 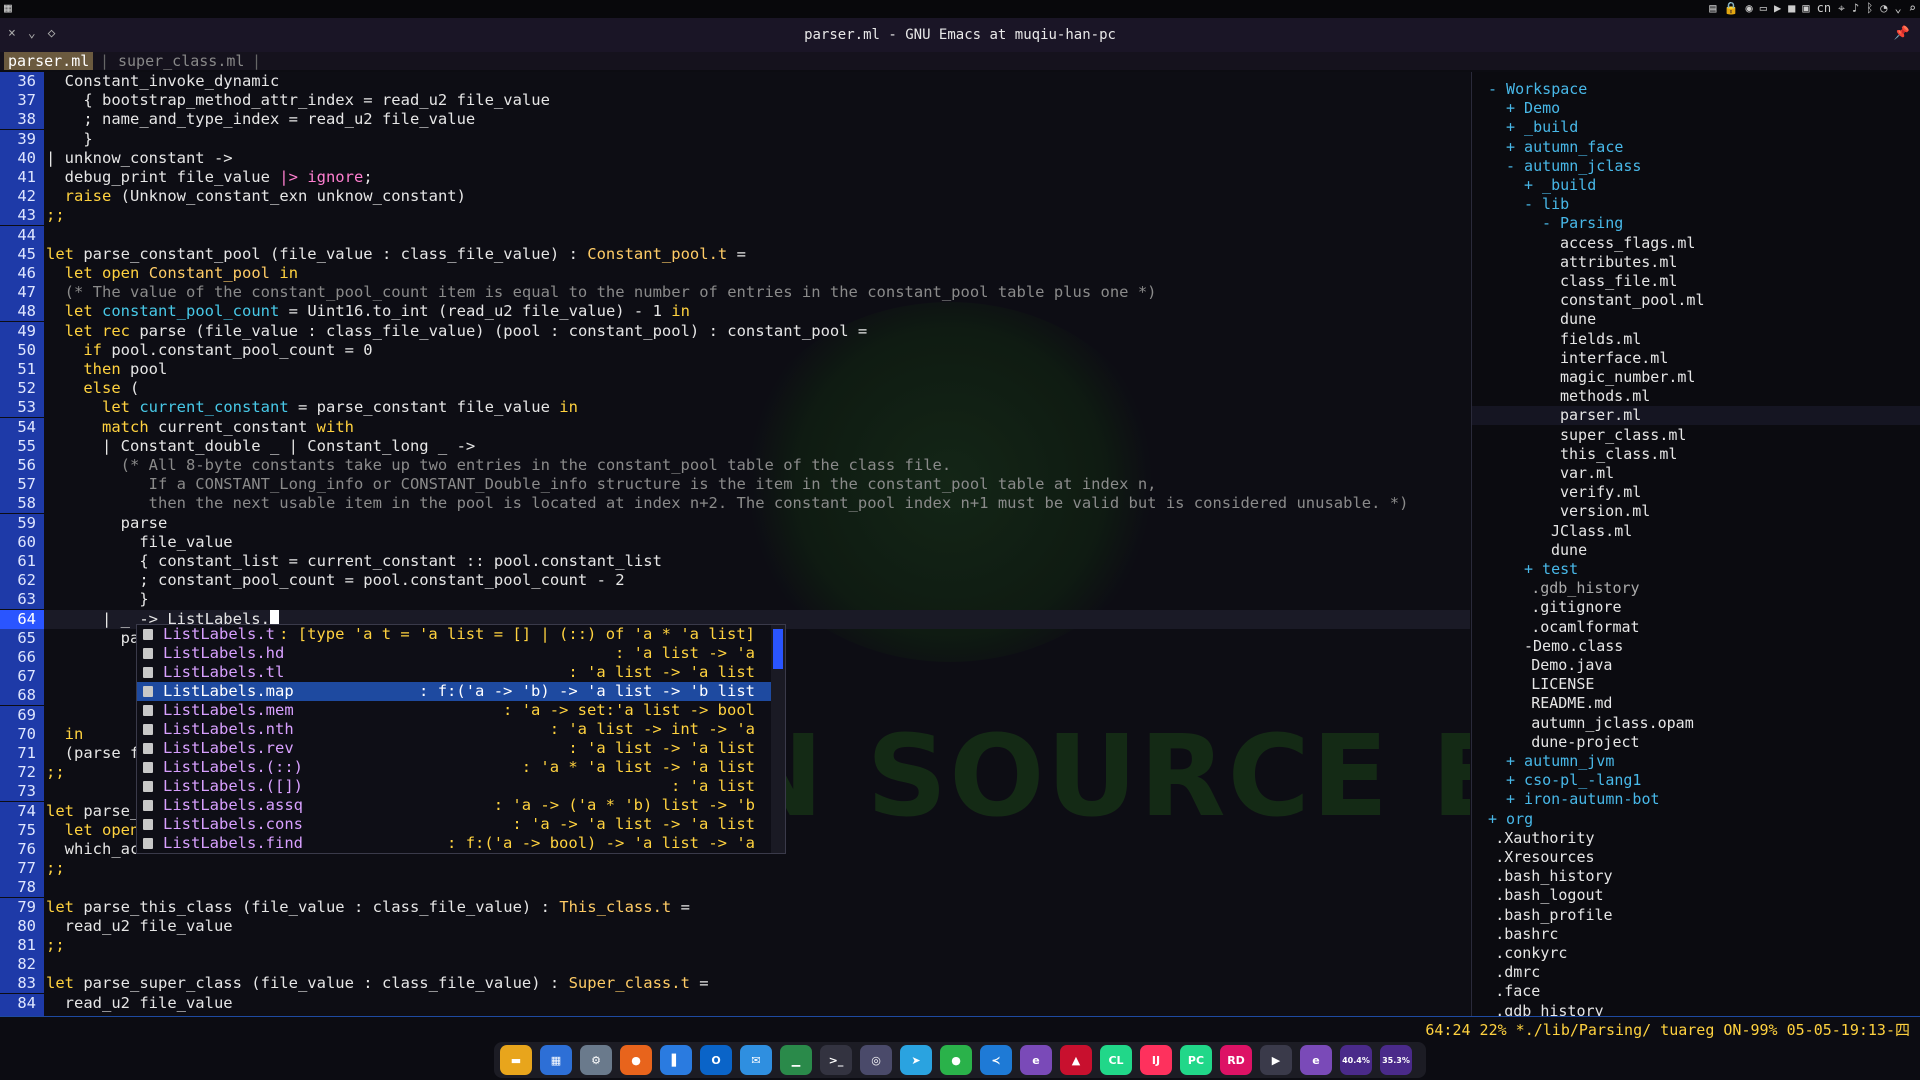 What do you see at coordinates (735, 158) in the screenshot?
I see `code-line: 40 | unknow_constant ->` at bounding box center [735, 158].